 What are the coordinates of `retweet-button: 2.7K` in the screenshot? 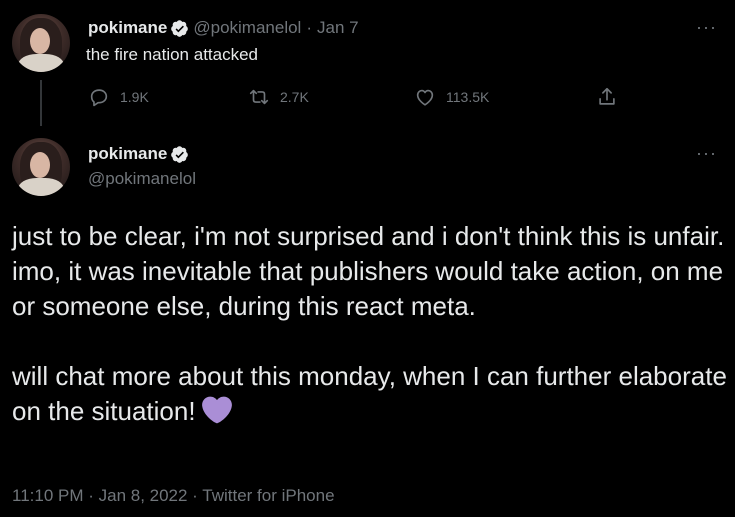 It's located at (278, 97).